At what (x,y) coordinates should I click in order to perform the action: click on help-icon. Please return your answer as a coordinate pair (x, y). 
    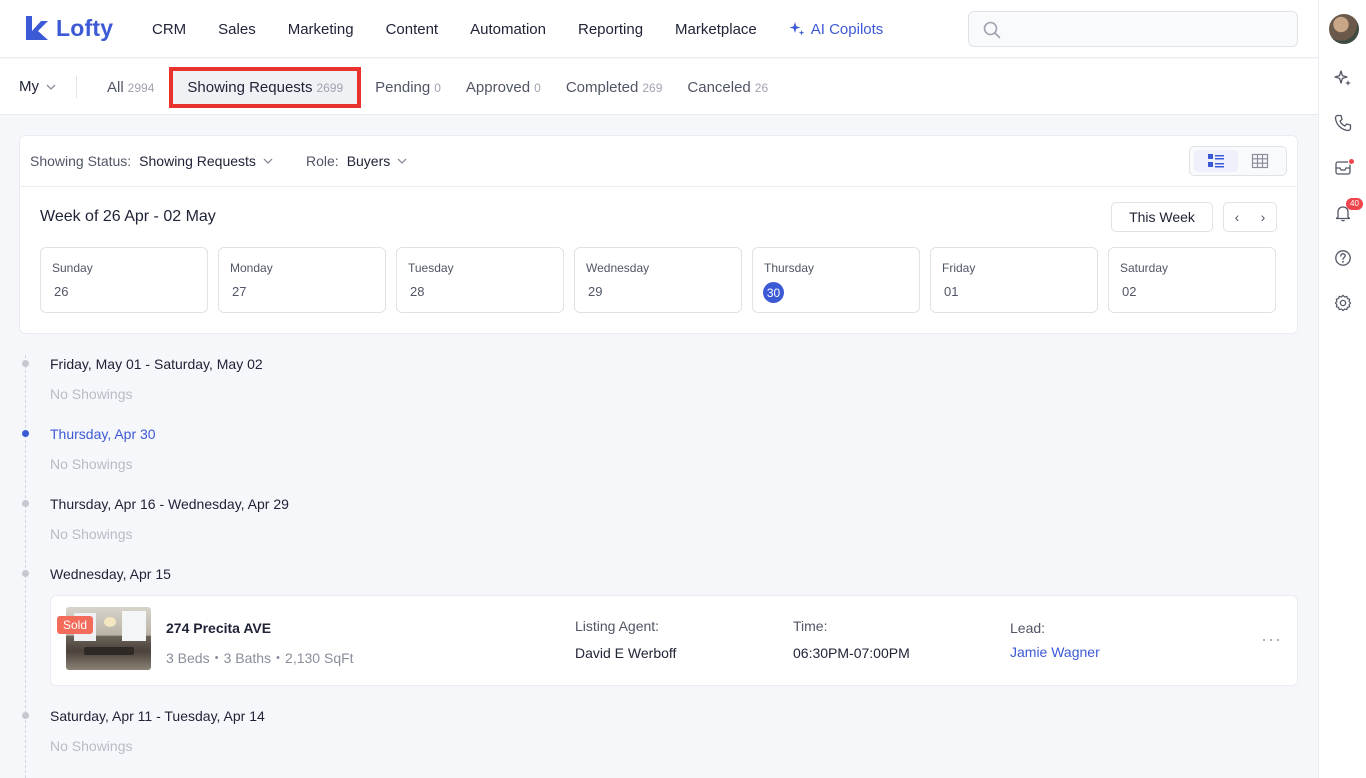
    Looking at the image, I should click on (1343, 258).